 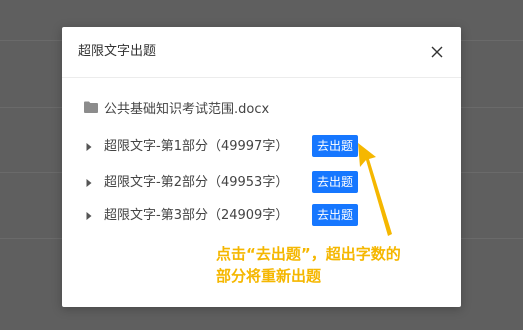 I want to click on file-item: 公共基础知识考试范围.docx, so click(x=176, y=107).